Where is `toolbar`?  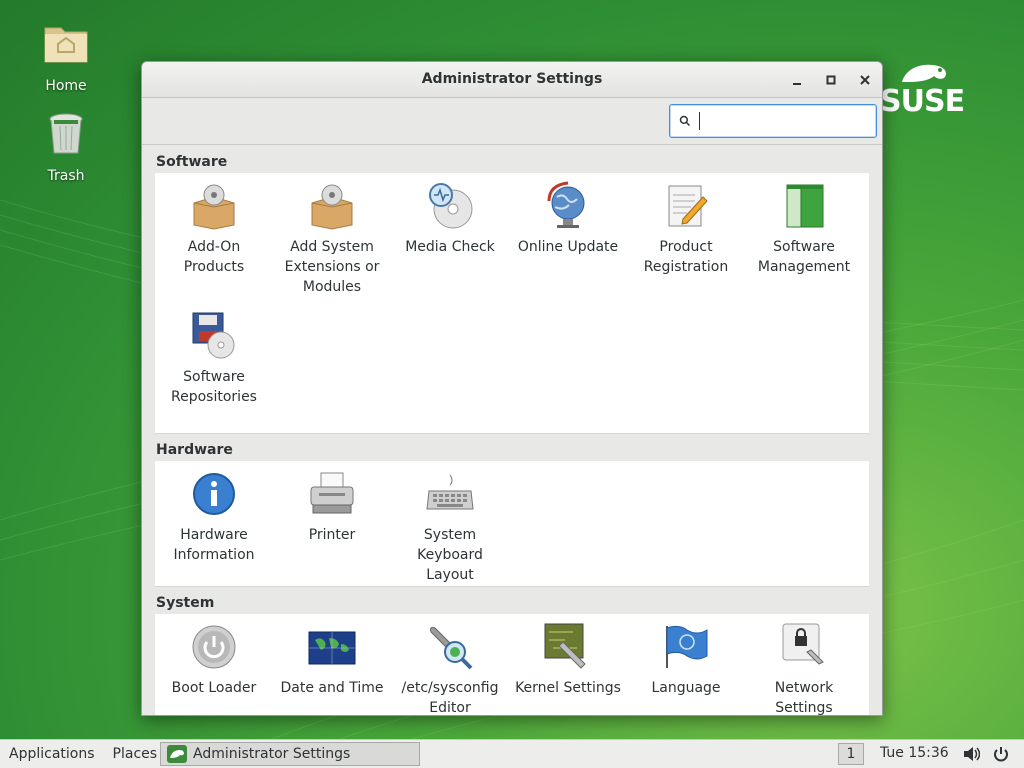 toolbar is located at coordinates (512, 121).